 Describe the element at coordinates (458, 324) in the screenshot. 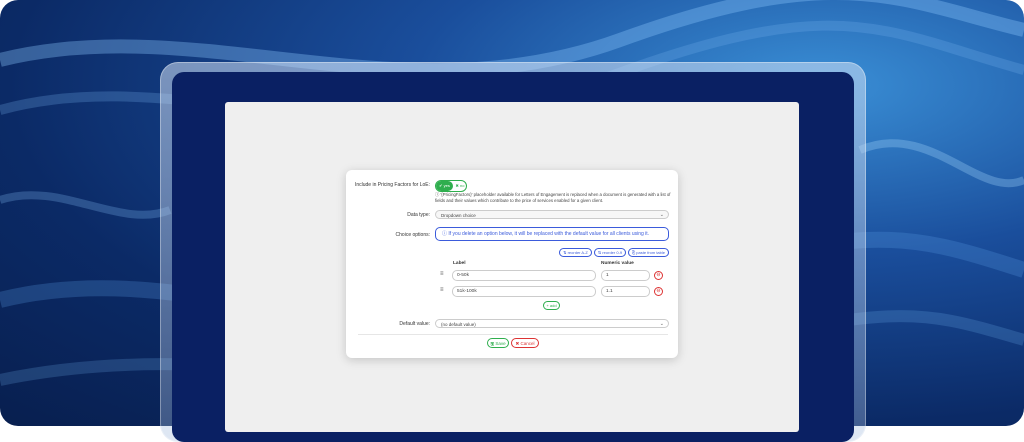

I see `default-value-text: (no default value)` at that location.